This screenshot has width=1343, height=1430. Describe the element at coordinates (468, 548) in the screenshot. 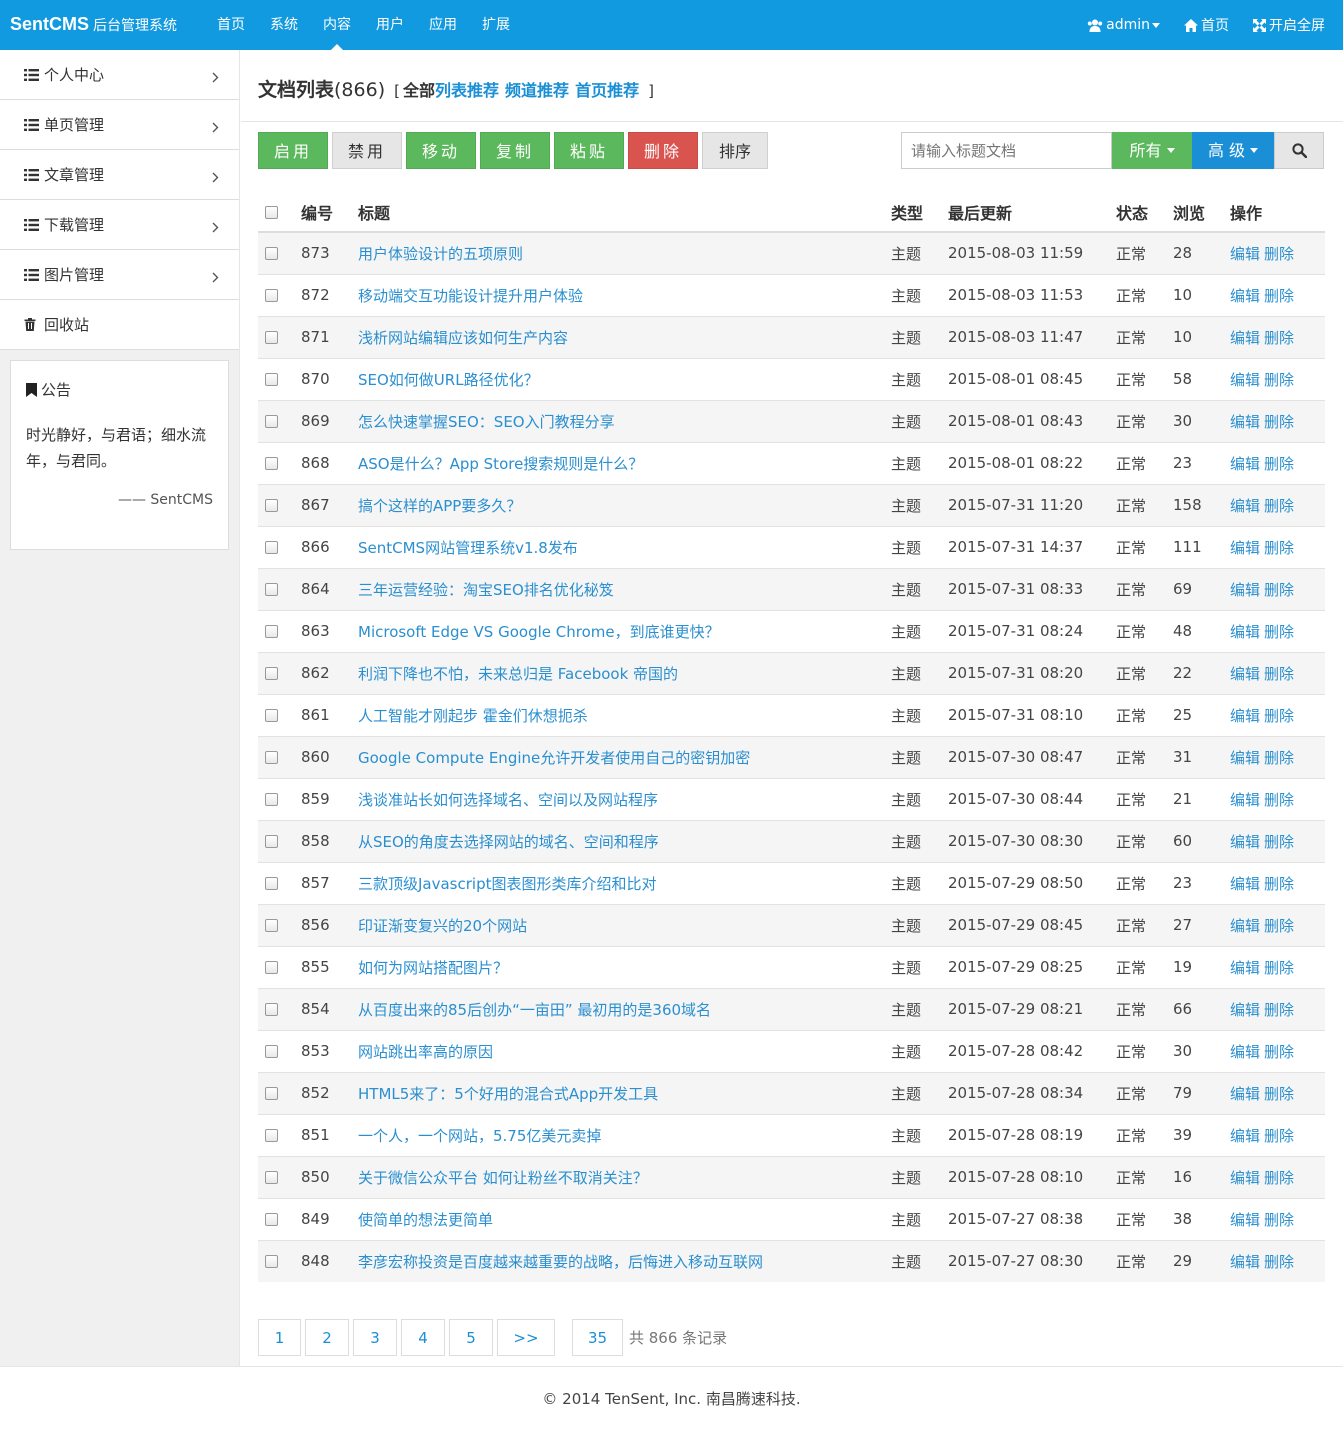

I see `row-title-link: SentCMS网站管理系统v1.8发布` at that location.